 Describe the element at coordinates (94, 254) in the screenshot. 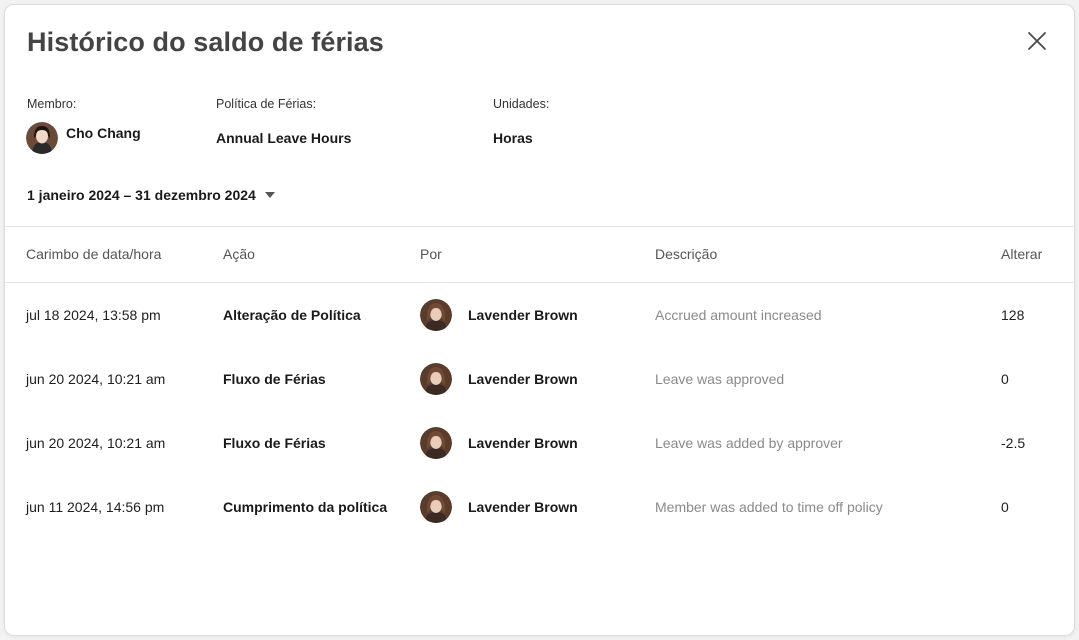

I see `column-header-timestamp: Carimbo de data/hora` at that location.